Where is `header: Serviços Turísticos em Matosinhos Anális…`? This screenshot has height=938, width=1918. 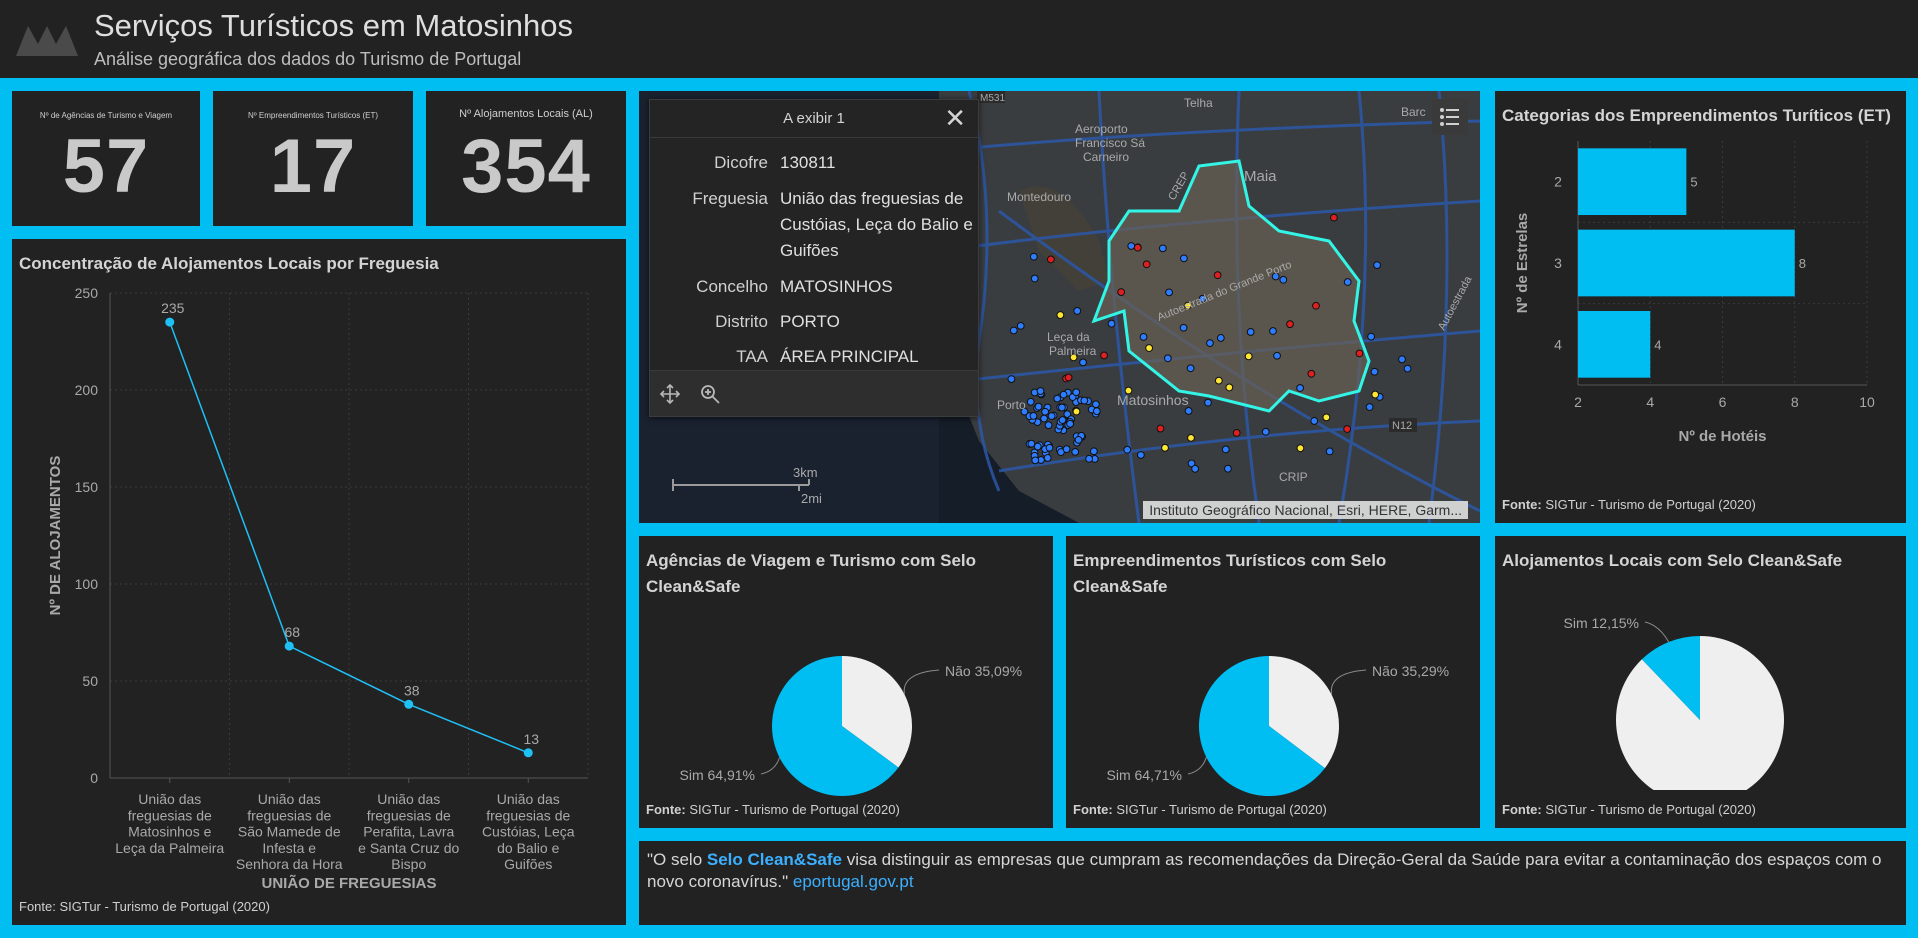
header: Serviços Turísticos em Matosinhos Anális… is located at coordinates (959, 39).